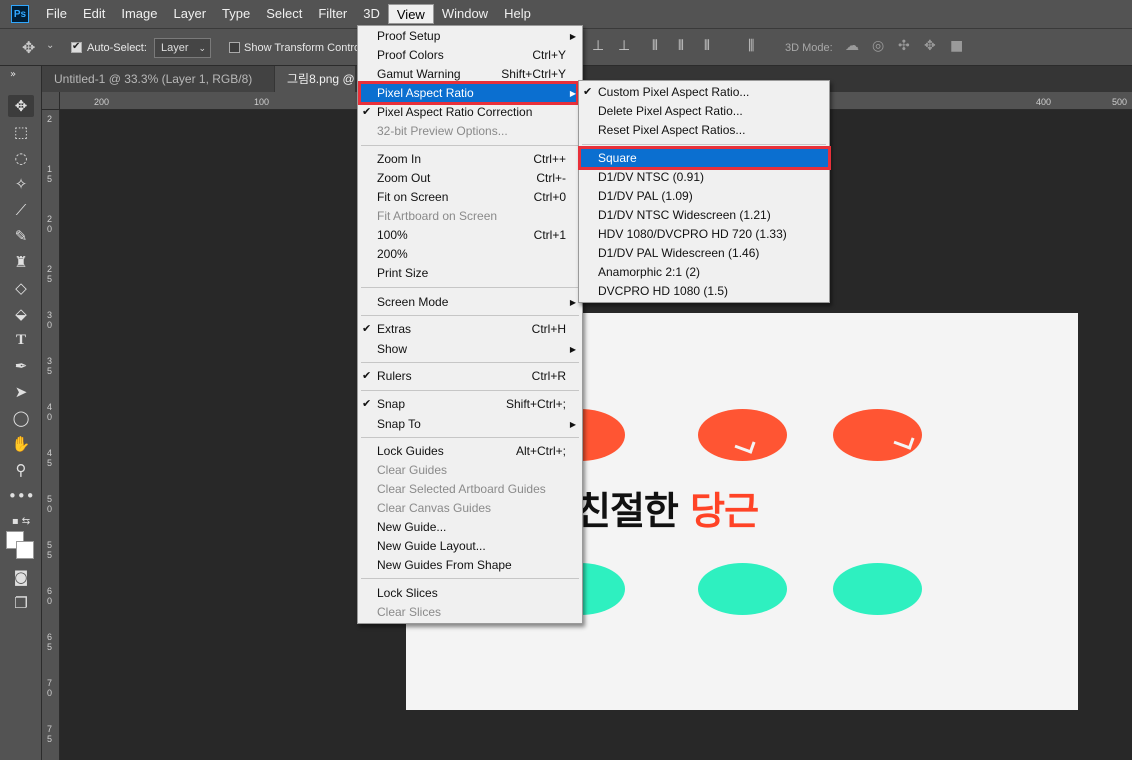 This screenshot has width=1132, height=760. What do you see at coordinates (56, 14) in the screenshot?
I see `menu-file: File` at bounding box center [56, 14].